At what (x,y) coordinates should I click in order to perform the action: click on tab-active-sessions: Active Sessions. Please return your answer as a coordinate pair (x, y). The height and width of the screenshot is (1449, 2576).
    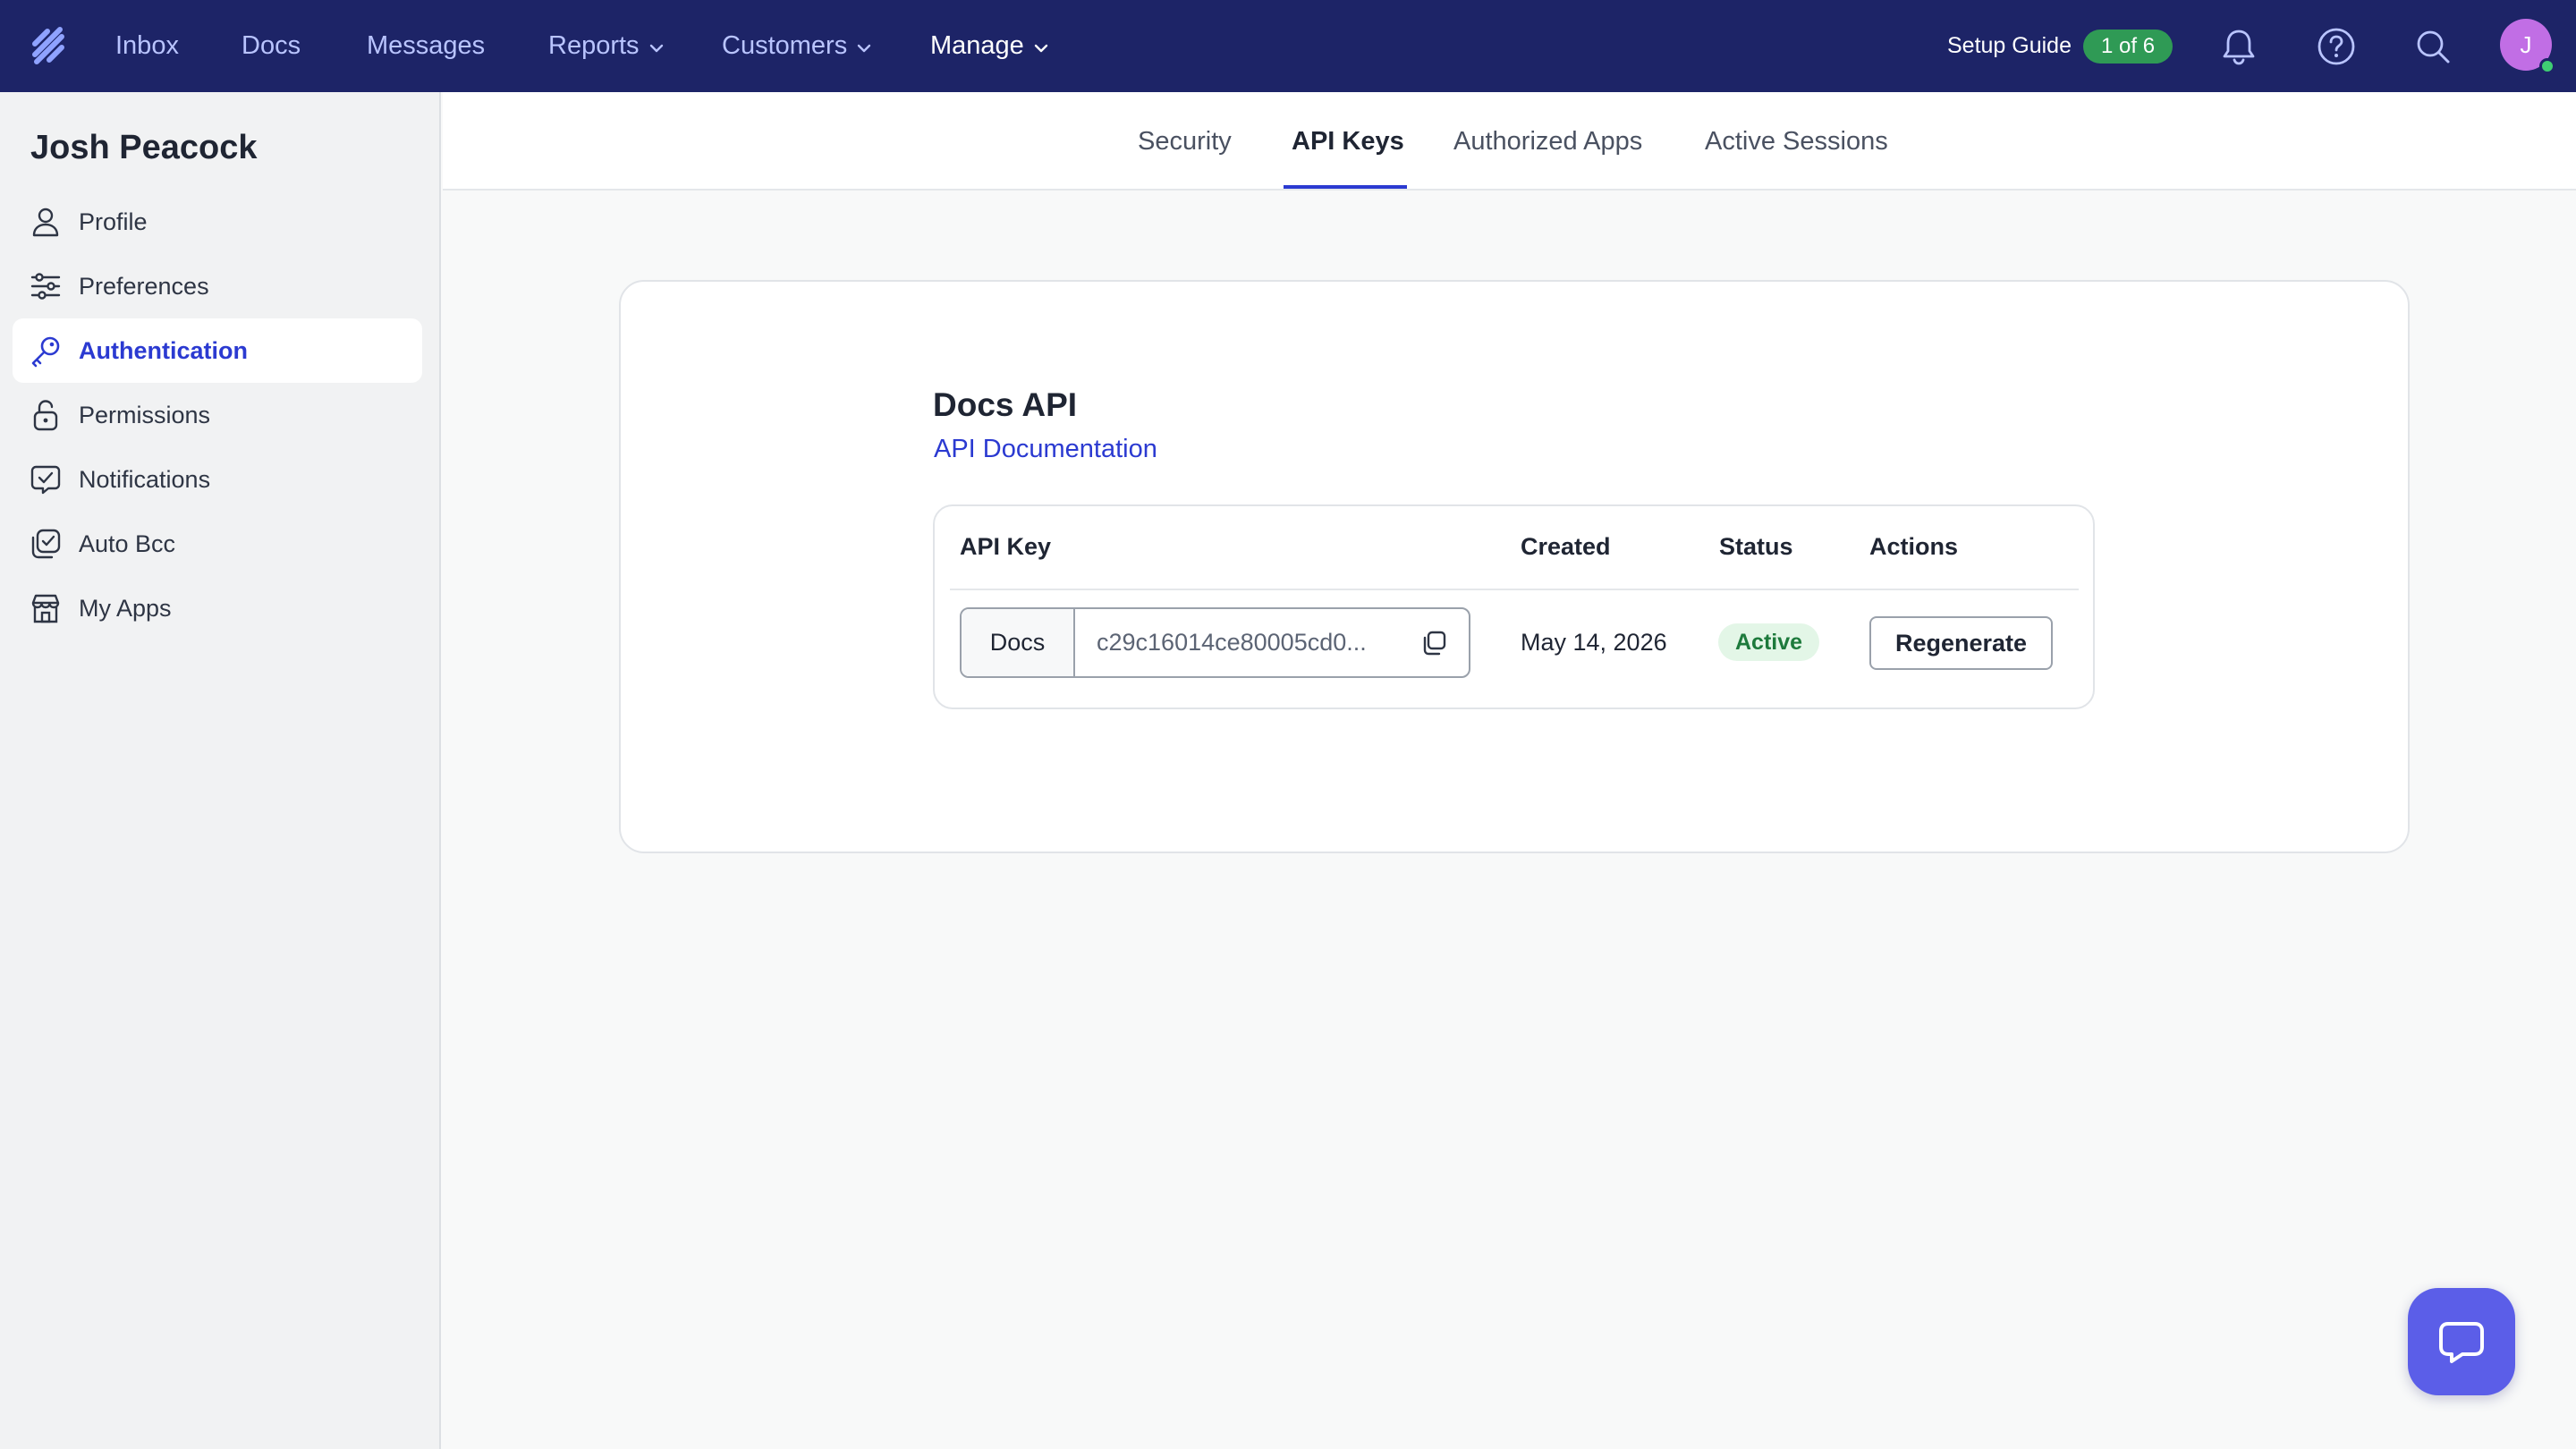
    Looking at the image, I should click on (1796, 141).